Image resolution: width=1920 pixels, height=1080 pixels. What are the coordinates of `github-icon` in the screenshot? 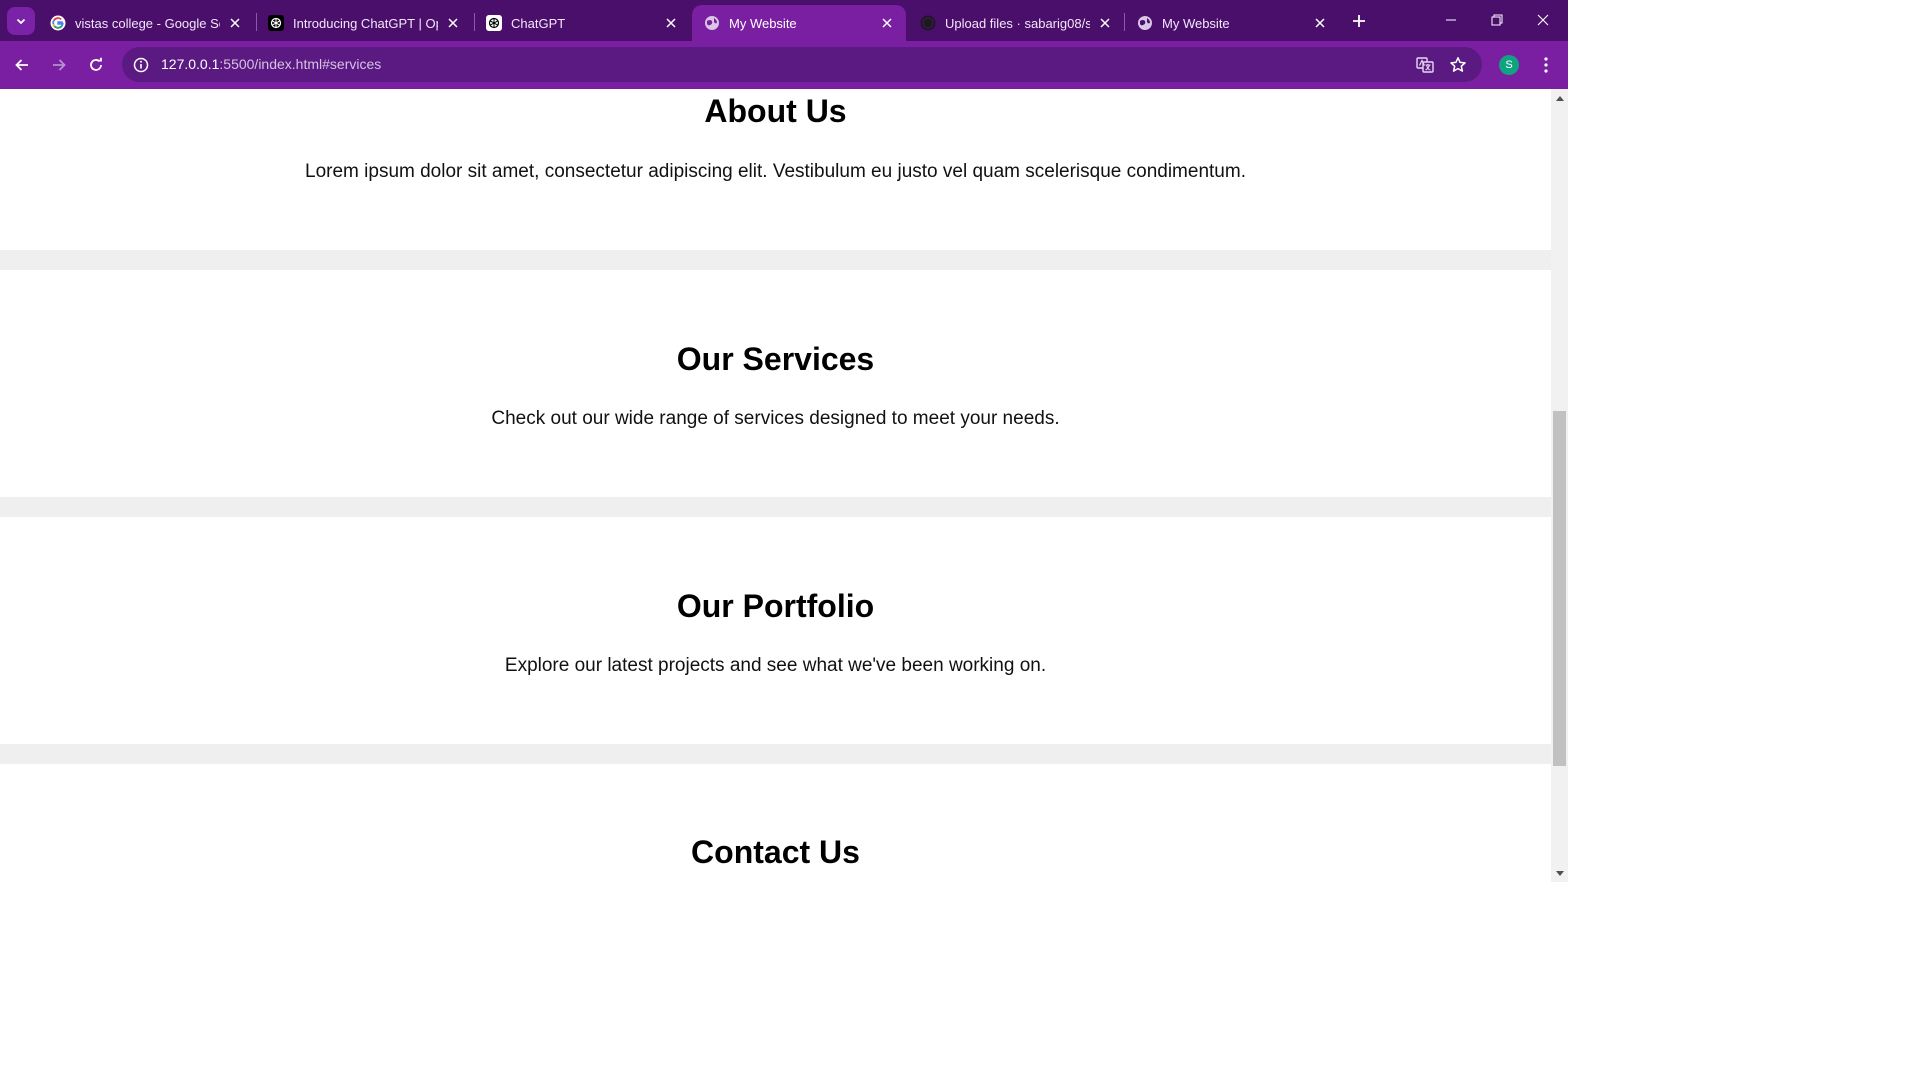 It's located at (928, 23).